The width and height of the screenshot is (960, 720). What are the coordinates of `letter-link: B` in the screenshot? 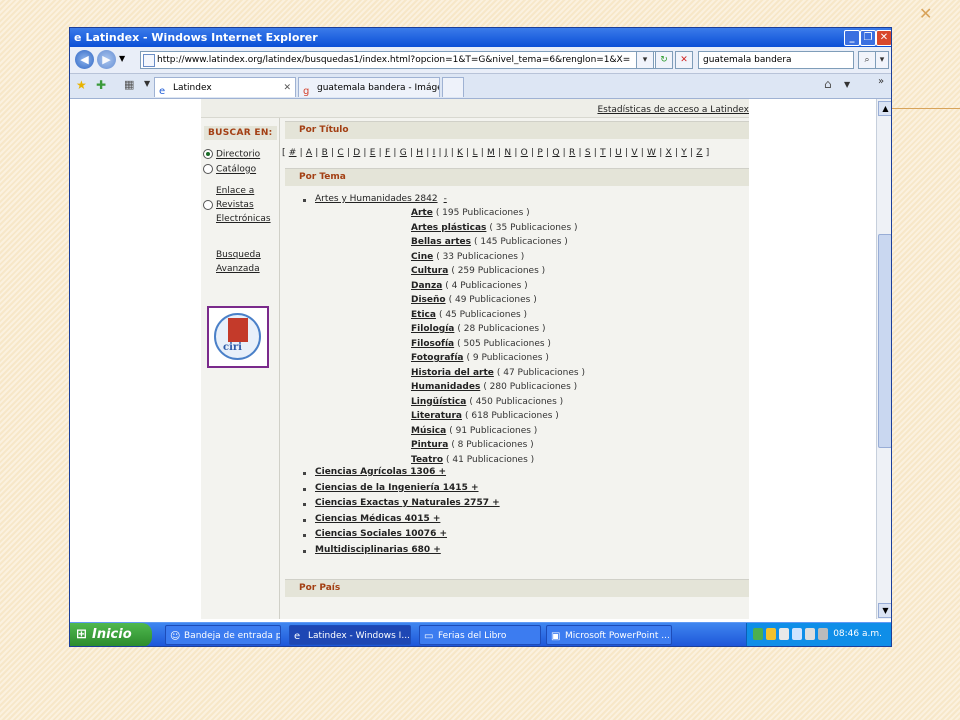 It's located at (325, 153).